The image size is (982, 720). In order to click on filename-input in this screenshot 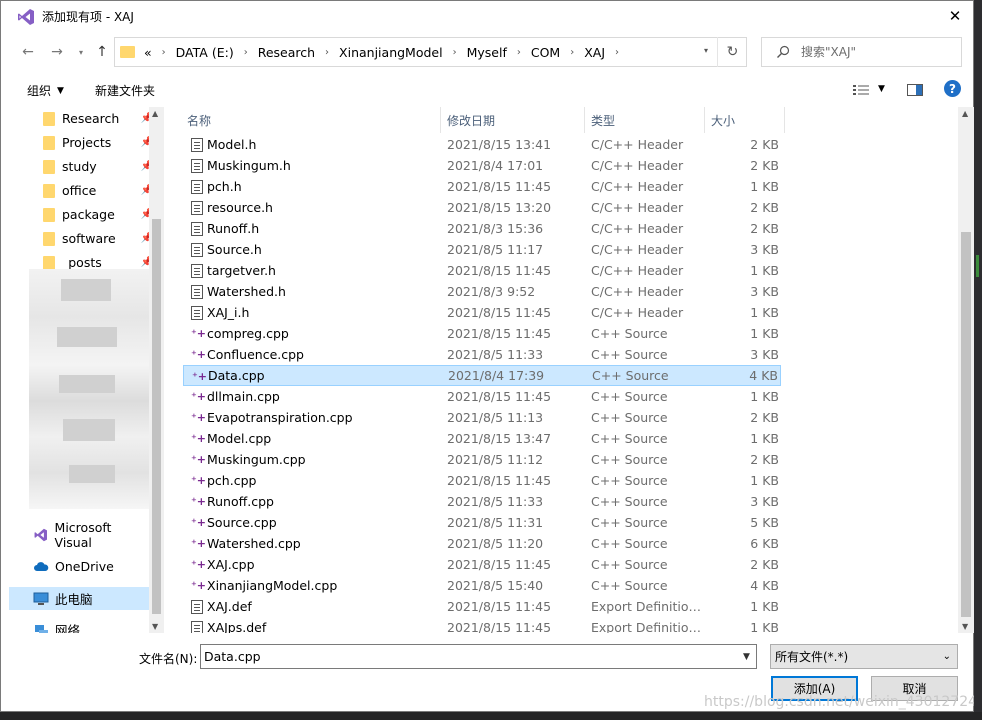, I will do `click(478, 656)`.